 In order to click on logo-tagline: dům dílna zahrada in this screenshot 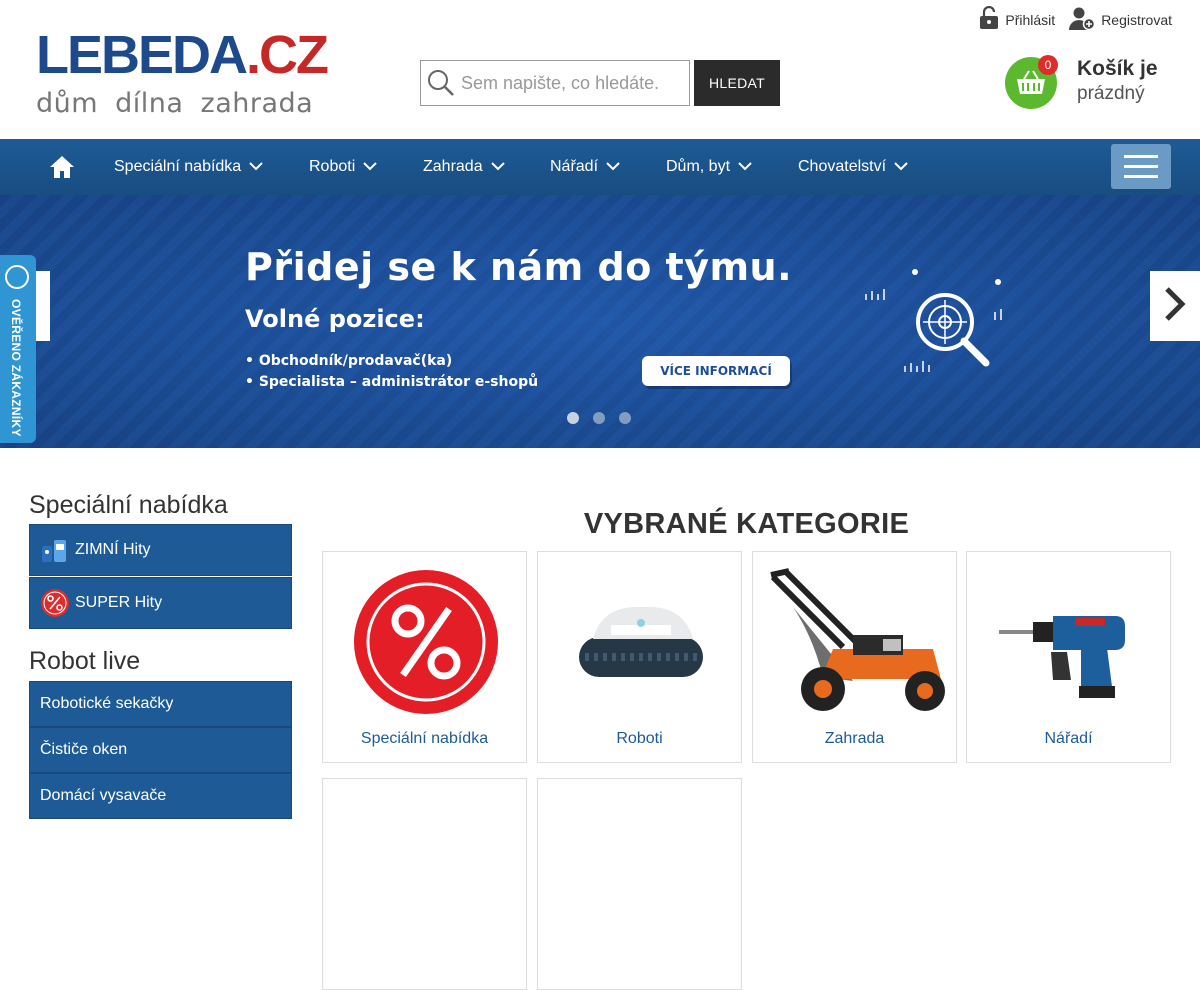, I will do `click(175, 103)`.